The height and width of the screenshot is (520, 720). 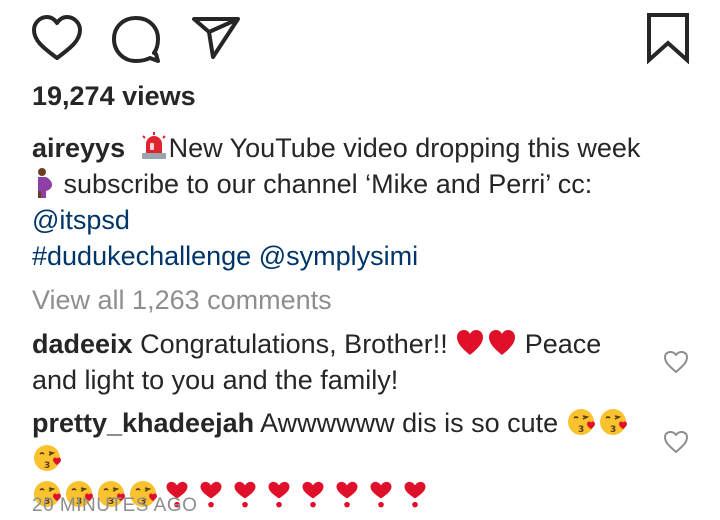 I want to click on comment-text-part1: Congratulations, Brother!!, so click(x=294, y=344).